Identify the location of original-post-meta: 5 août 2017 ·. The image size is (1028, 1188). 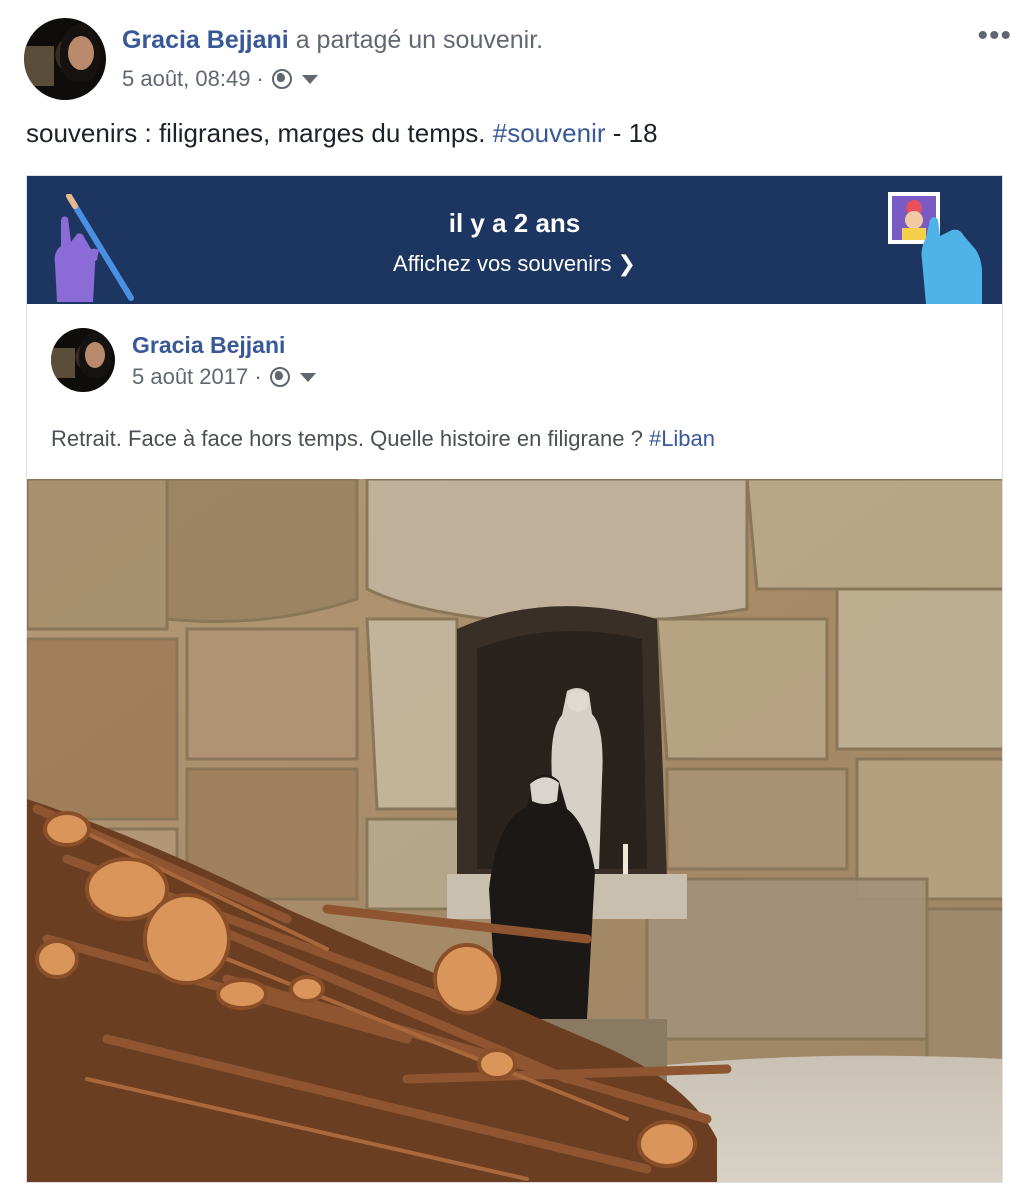
(224, 377).